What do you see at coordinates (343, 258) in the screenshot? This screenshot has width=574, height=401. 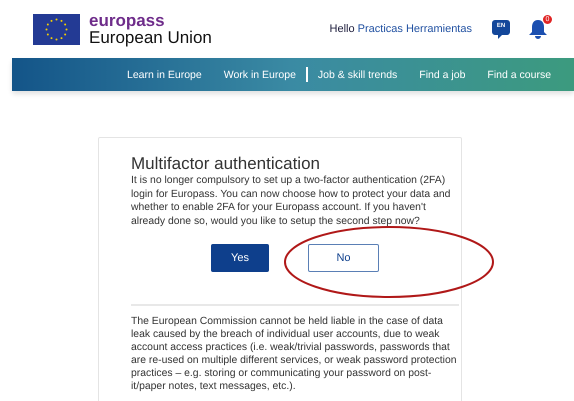 I see `no-button: No` at bounding box center [343, 258].